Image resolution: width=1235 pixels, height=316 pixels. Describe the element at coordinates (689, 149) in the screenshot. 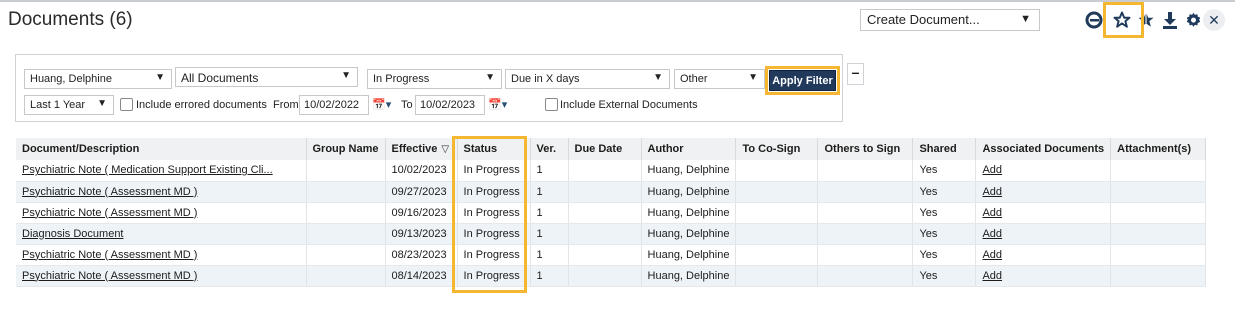

I see `column-header: Author` at that location.